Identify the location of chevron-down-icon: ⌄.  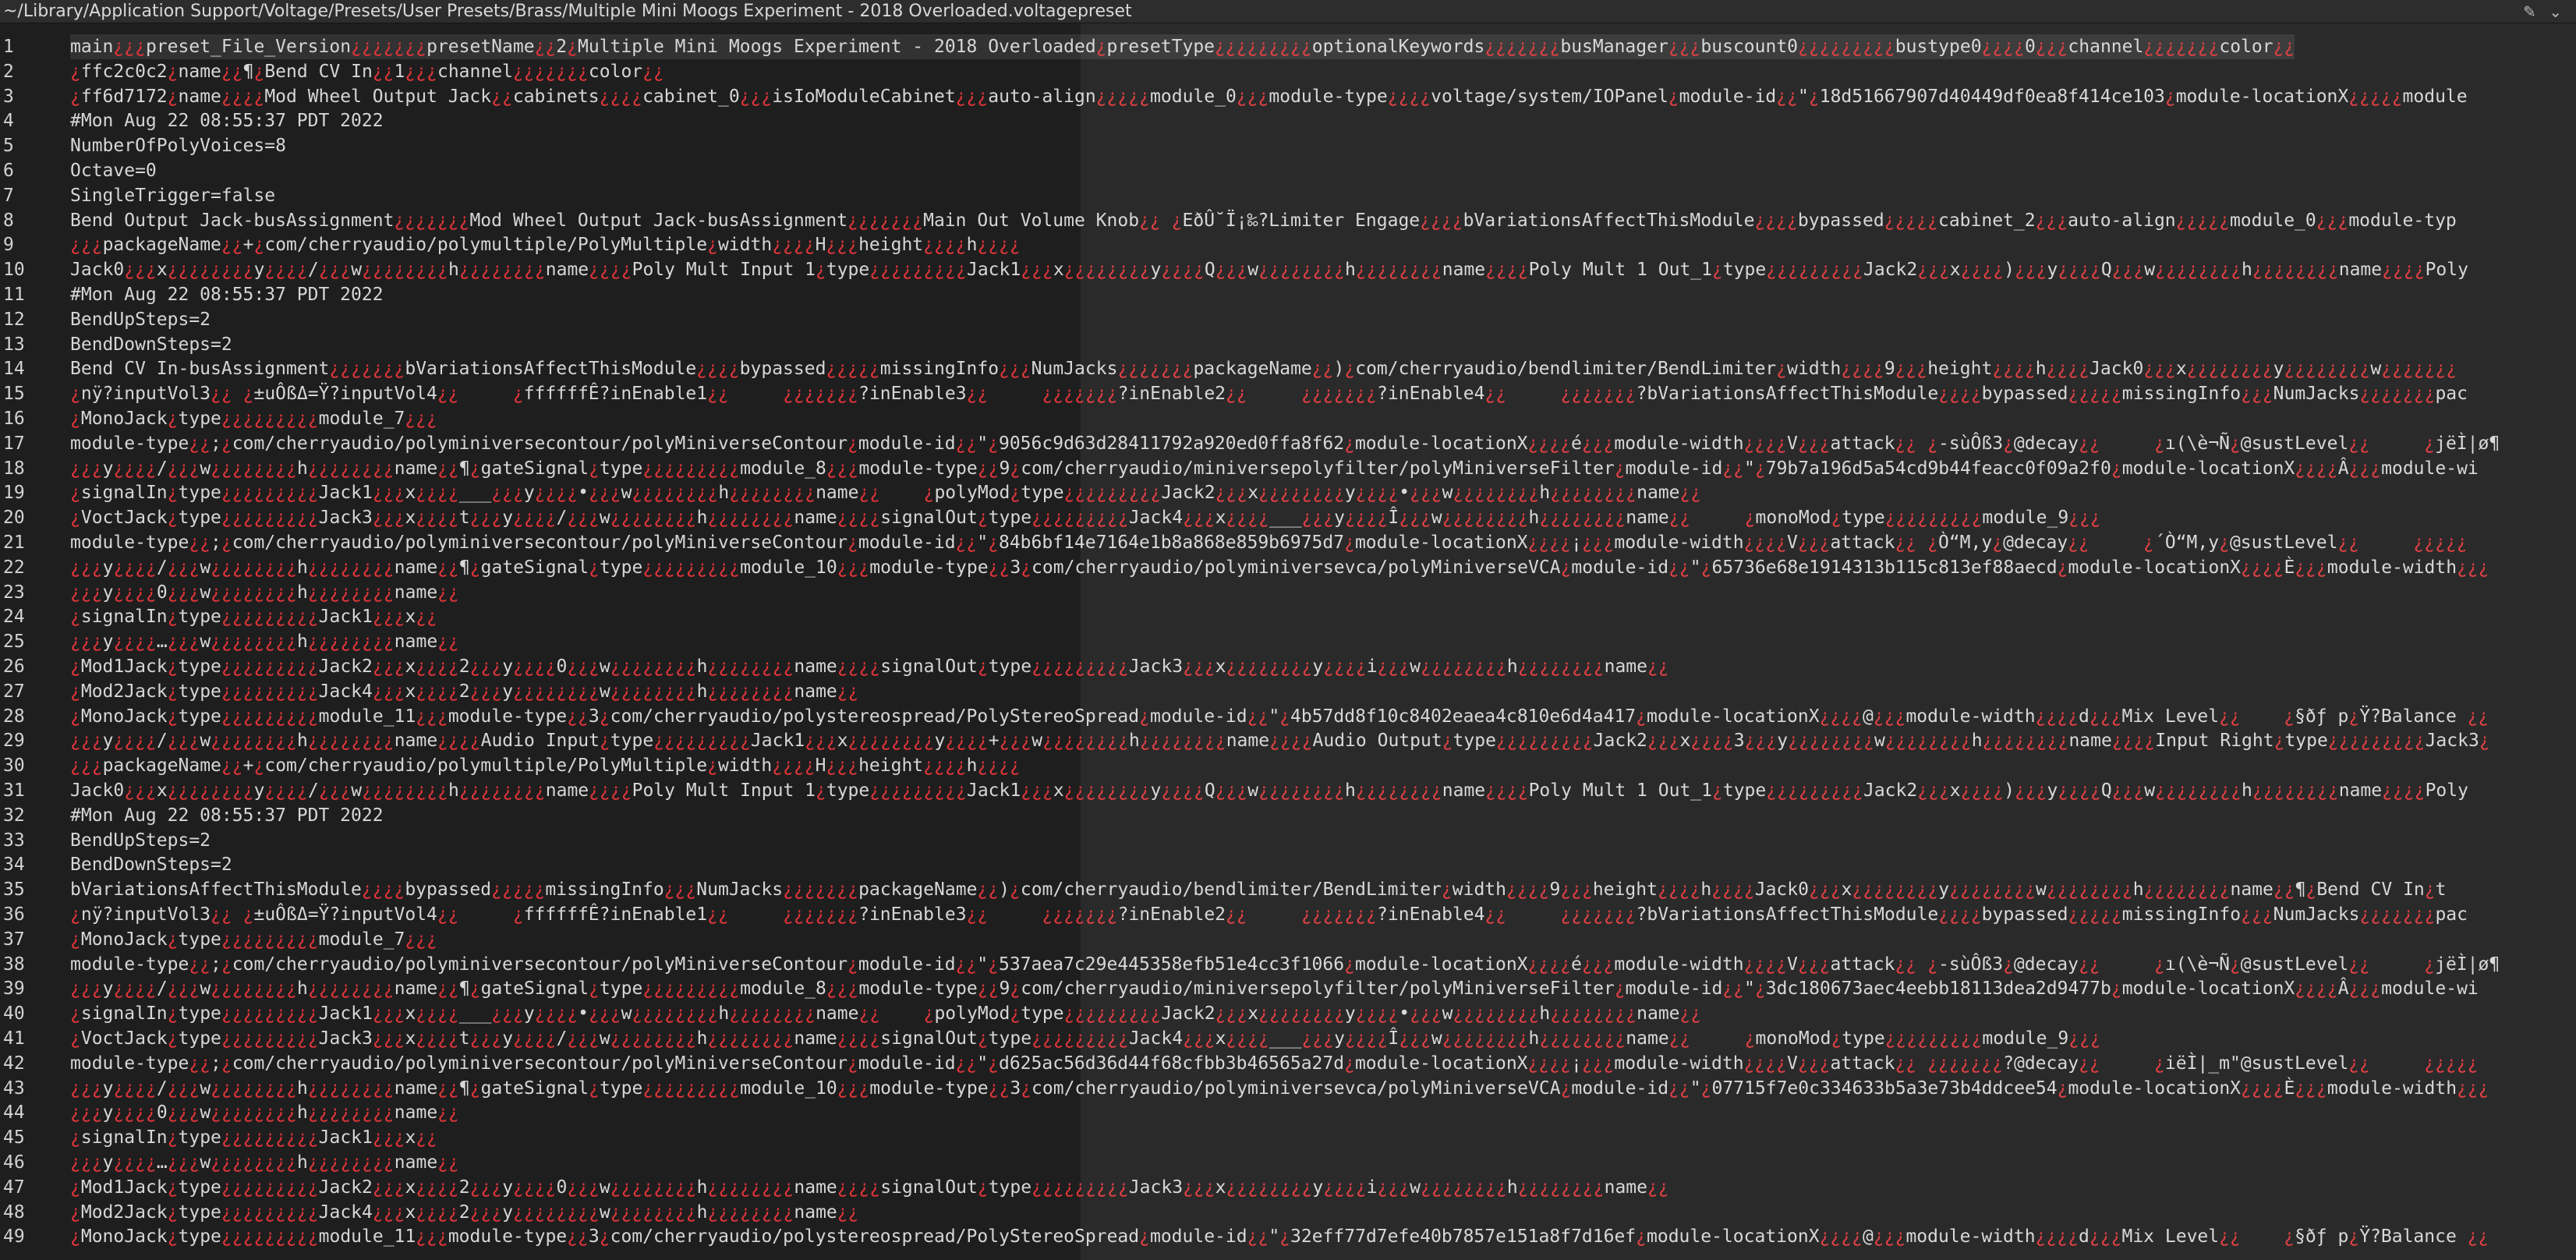
(2555, 12).